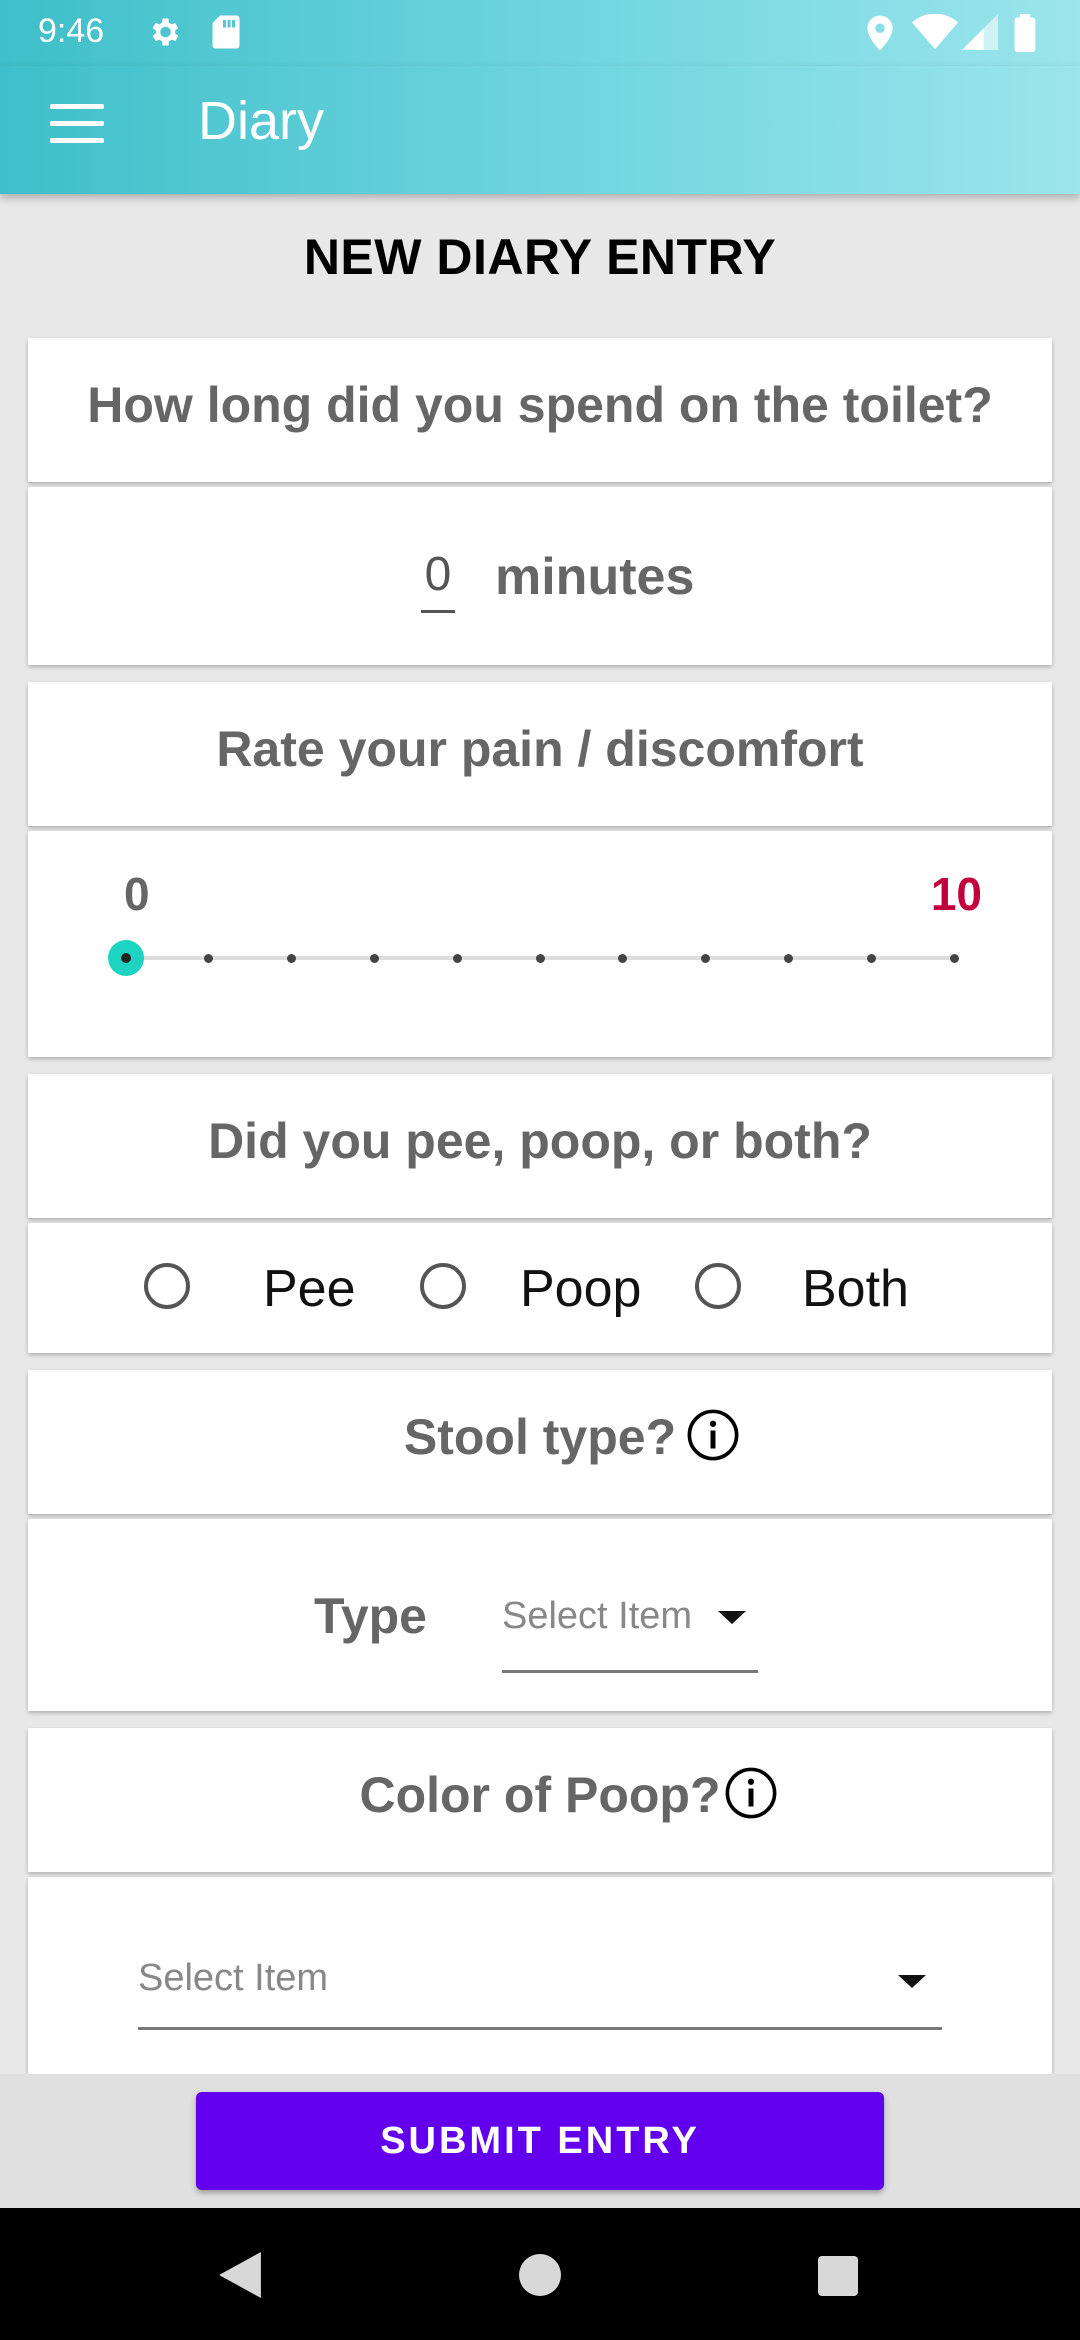  I want to click on battery-icon, so click(1025, 33).